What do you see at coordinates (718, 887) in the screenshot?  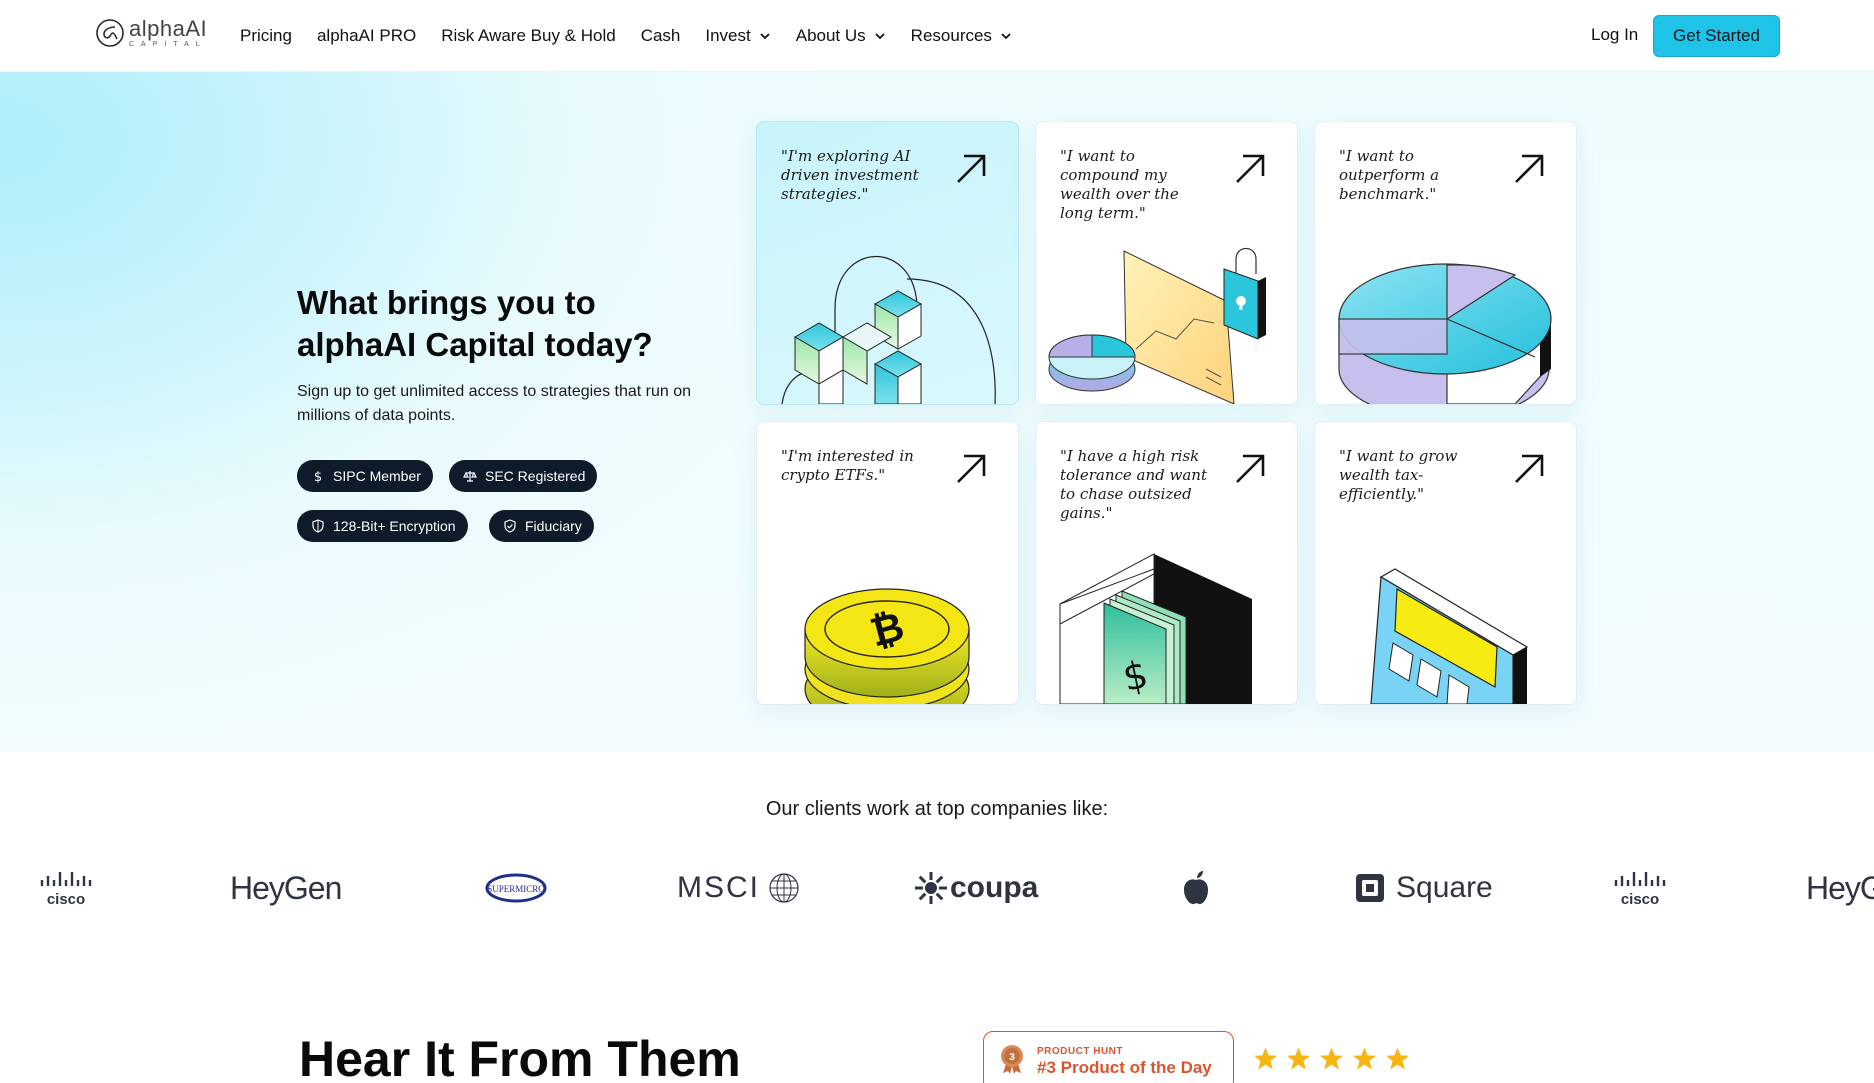 I see `msci-wordmark: MSCI` at bounding box center [718, 887].